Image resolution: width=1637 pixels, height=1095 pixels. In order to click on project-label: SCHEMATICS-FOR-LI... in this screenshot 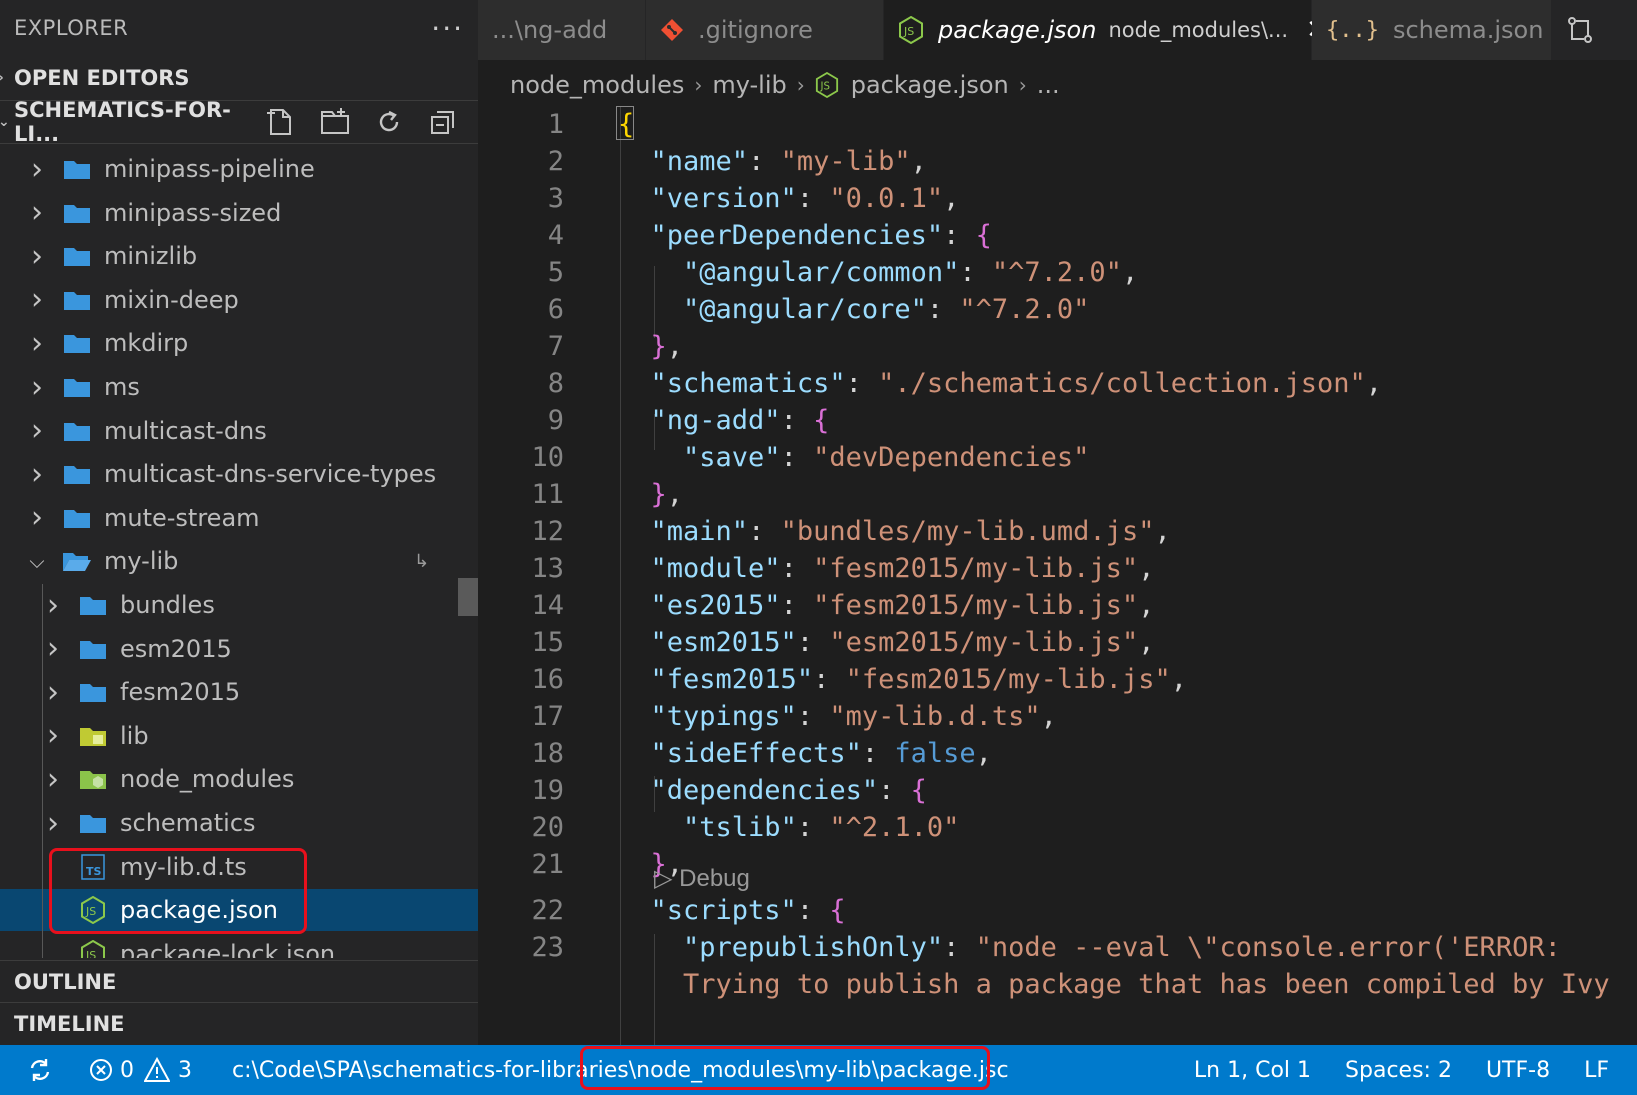, I will do `click(122, 122)`.